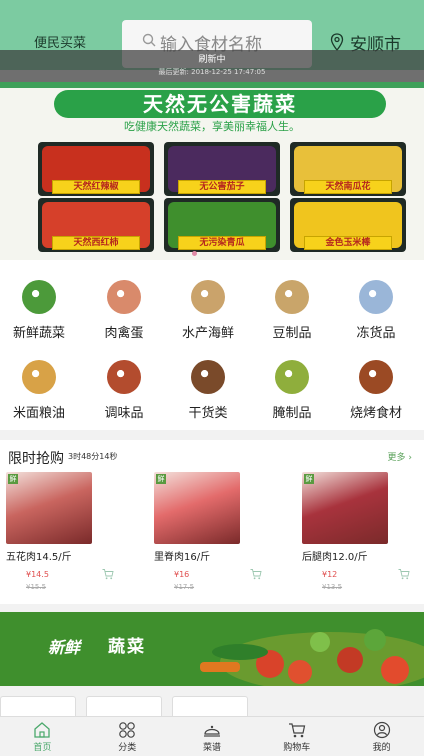 This screenshot has width=424, height=756. What do you see at coordinates (335, 557) in the screenshot?
I see `product-name: 后腿肉12.0/斤` at bounding box center [335, 557].